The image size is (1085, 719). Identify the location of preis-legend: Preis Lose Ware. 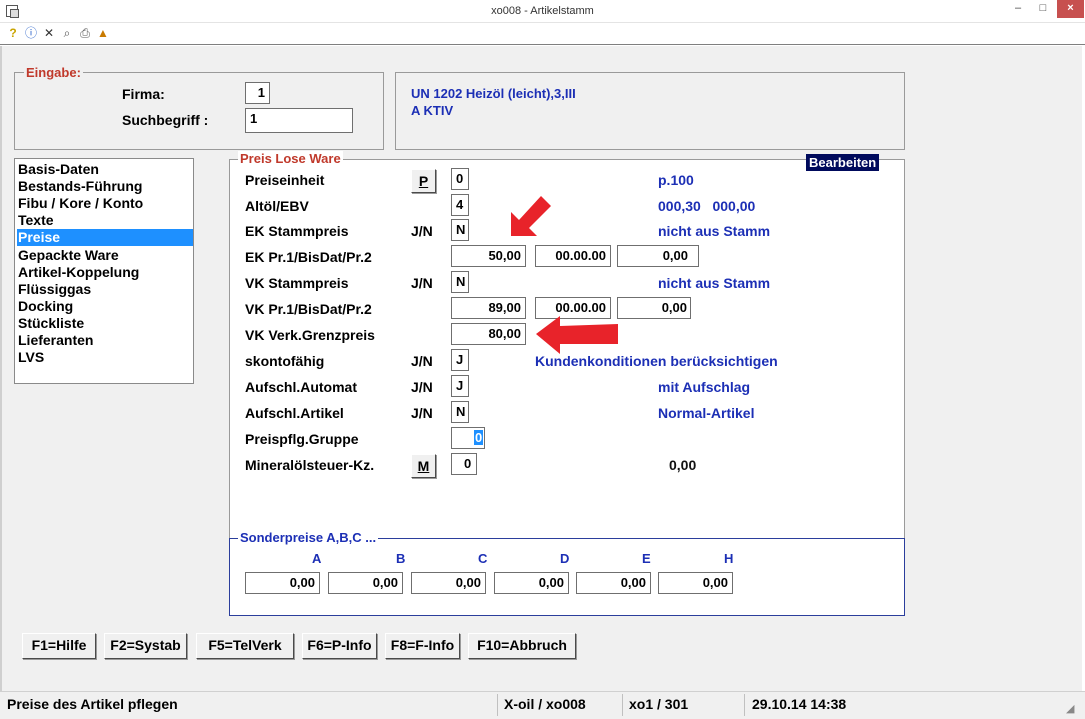
(290, 158).